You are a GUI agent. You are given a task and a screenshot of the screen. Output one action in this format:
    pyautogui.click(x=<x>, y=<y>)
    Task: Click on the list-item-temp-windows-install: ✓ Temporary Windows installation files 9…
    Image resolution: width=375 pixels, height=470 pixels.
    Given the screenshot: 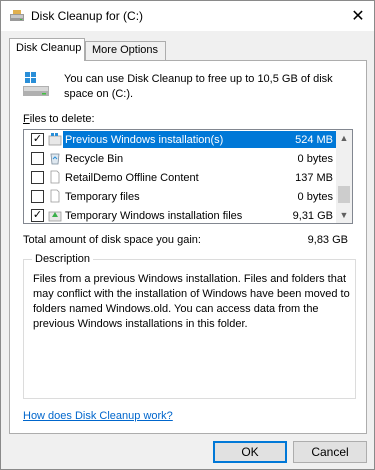 What is the action you would take?
    pyautogui.click(x=180, y=214)
    